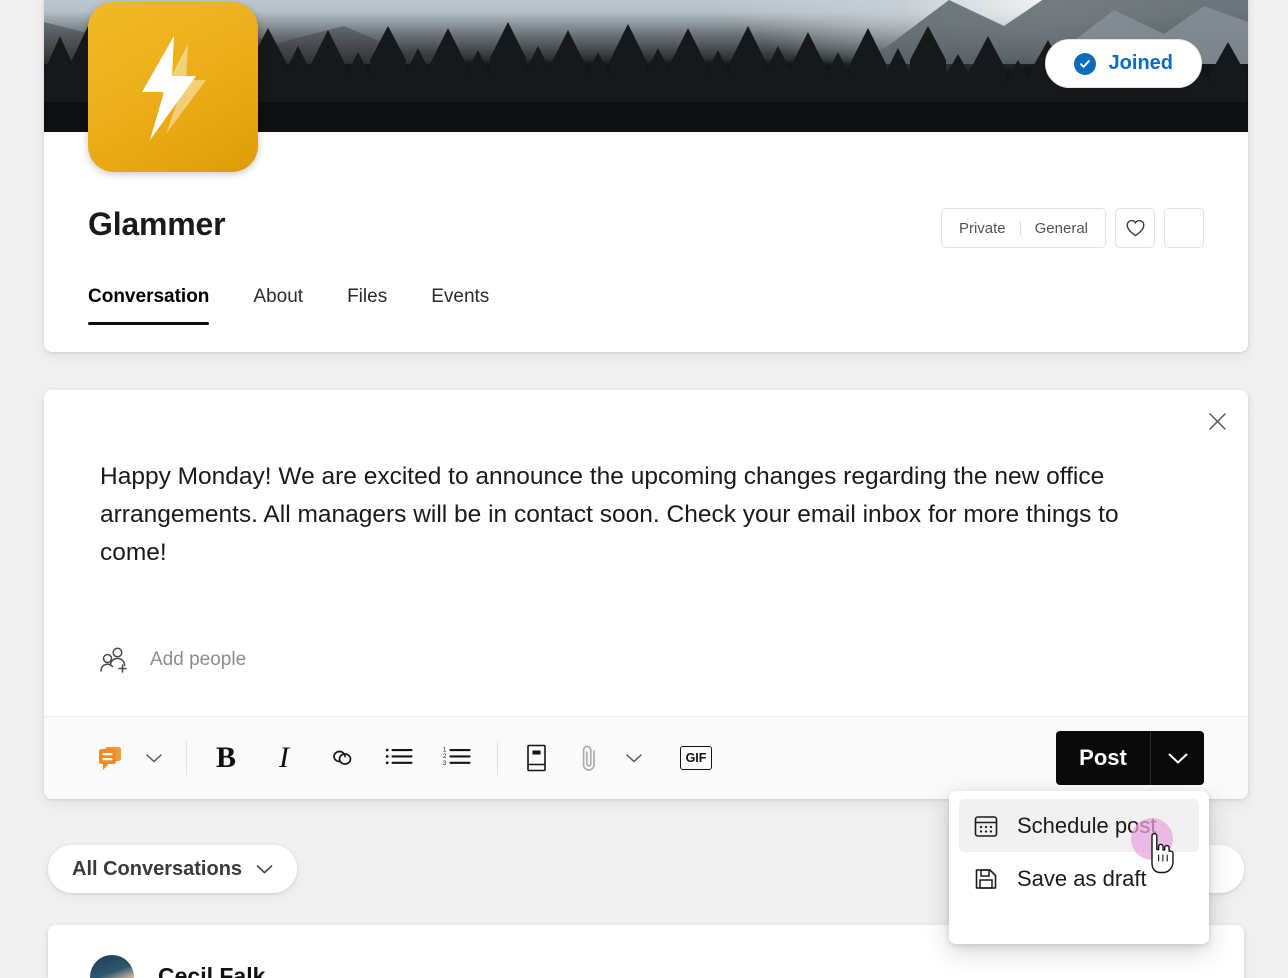 Image resolution: width=1288 pixels, height=978 pixels. I want to click on conversation-filter-dropdown: All Conversations, so click(173, 869).